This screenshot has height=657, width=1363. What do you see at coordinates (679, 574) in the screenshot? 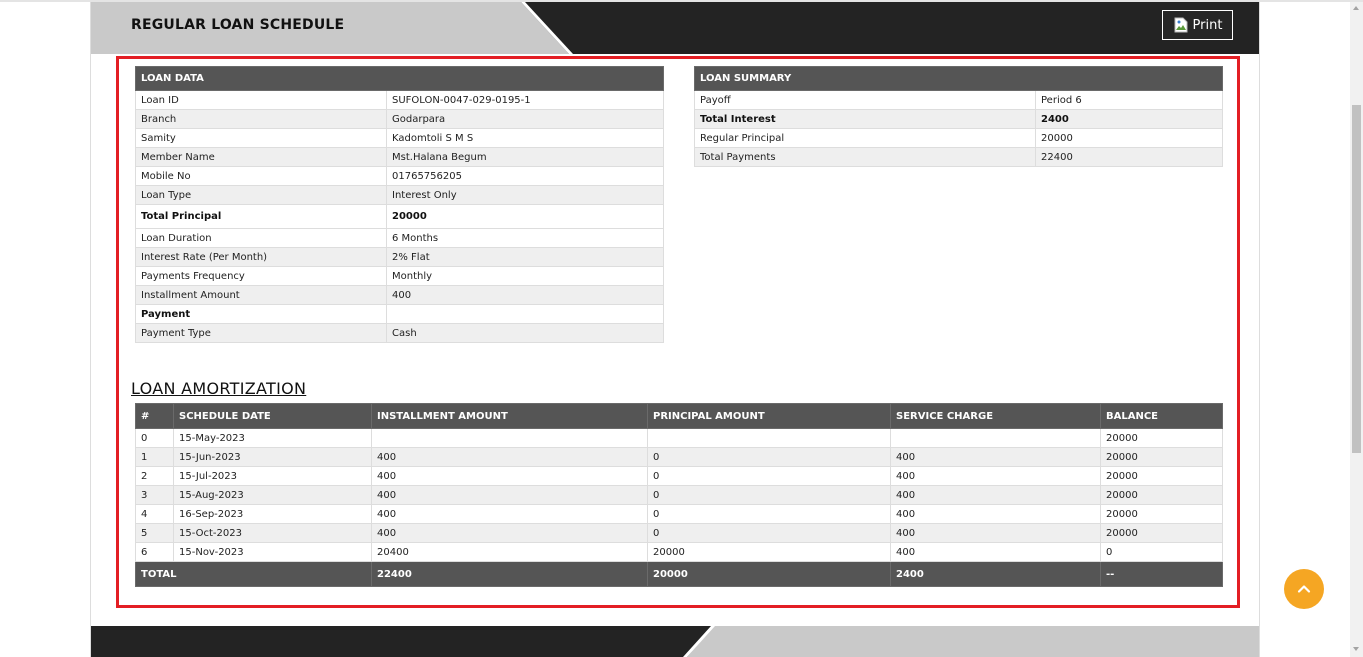
I see `total-row: TOTAL 22400 20000 2400 --` at bounding box center [679, 574].